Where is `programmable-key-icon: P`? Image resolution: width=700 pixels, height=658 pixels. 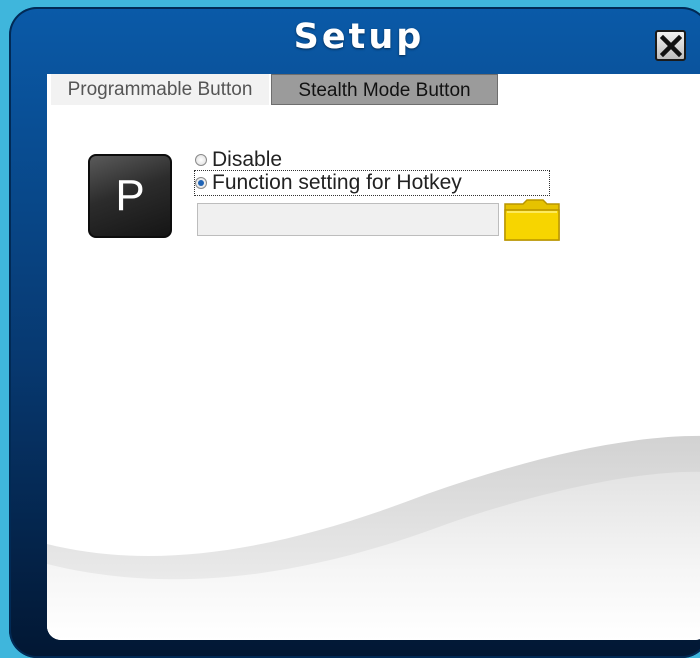 programmable-key-icon: P is located at coordinates (130, 196).